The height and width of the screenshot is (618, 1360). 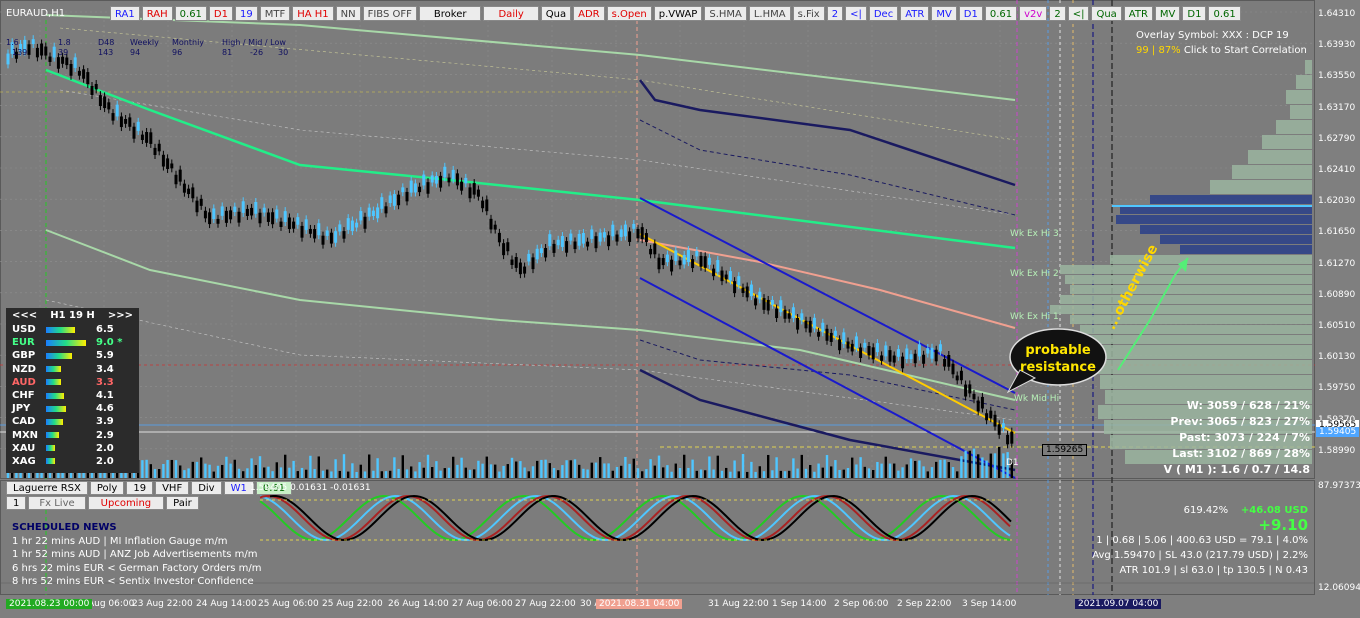 What do you see at coordinates (883, 13) in the screenshot?
I see `toolbar-button: Dec` at bounding box center [883, 13].